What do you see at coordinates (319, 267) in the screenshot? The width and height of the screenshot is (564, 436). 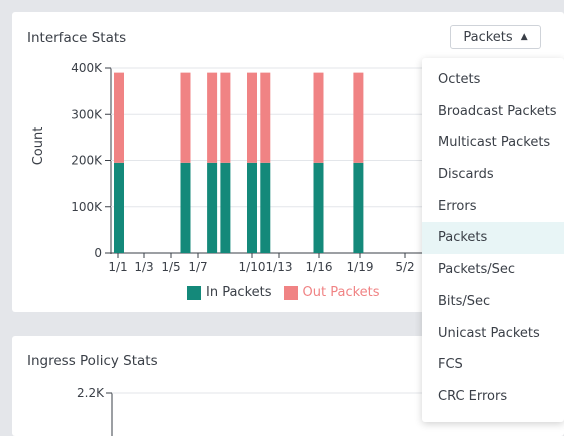 I see `x-tick-label: 1/16` at bounding box center [319, 267].